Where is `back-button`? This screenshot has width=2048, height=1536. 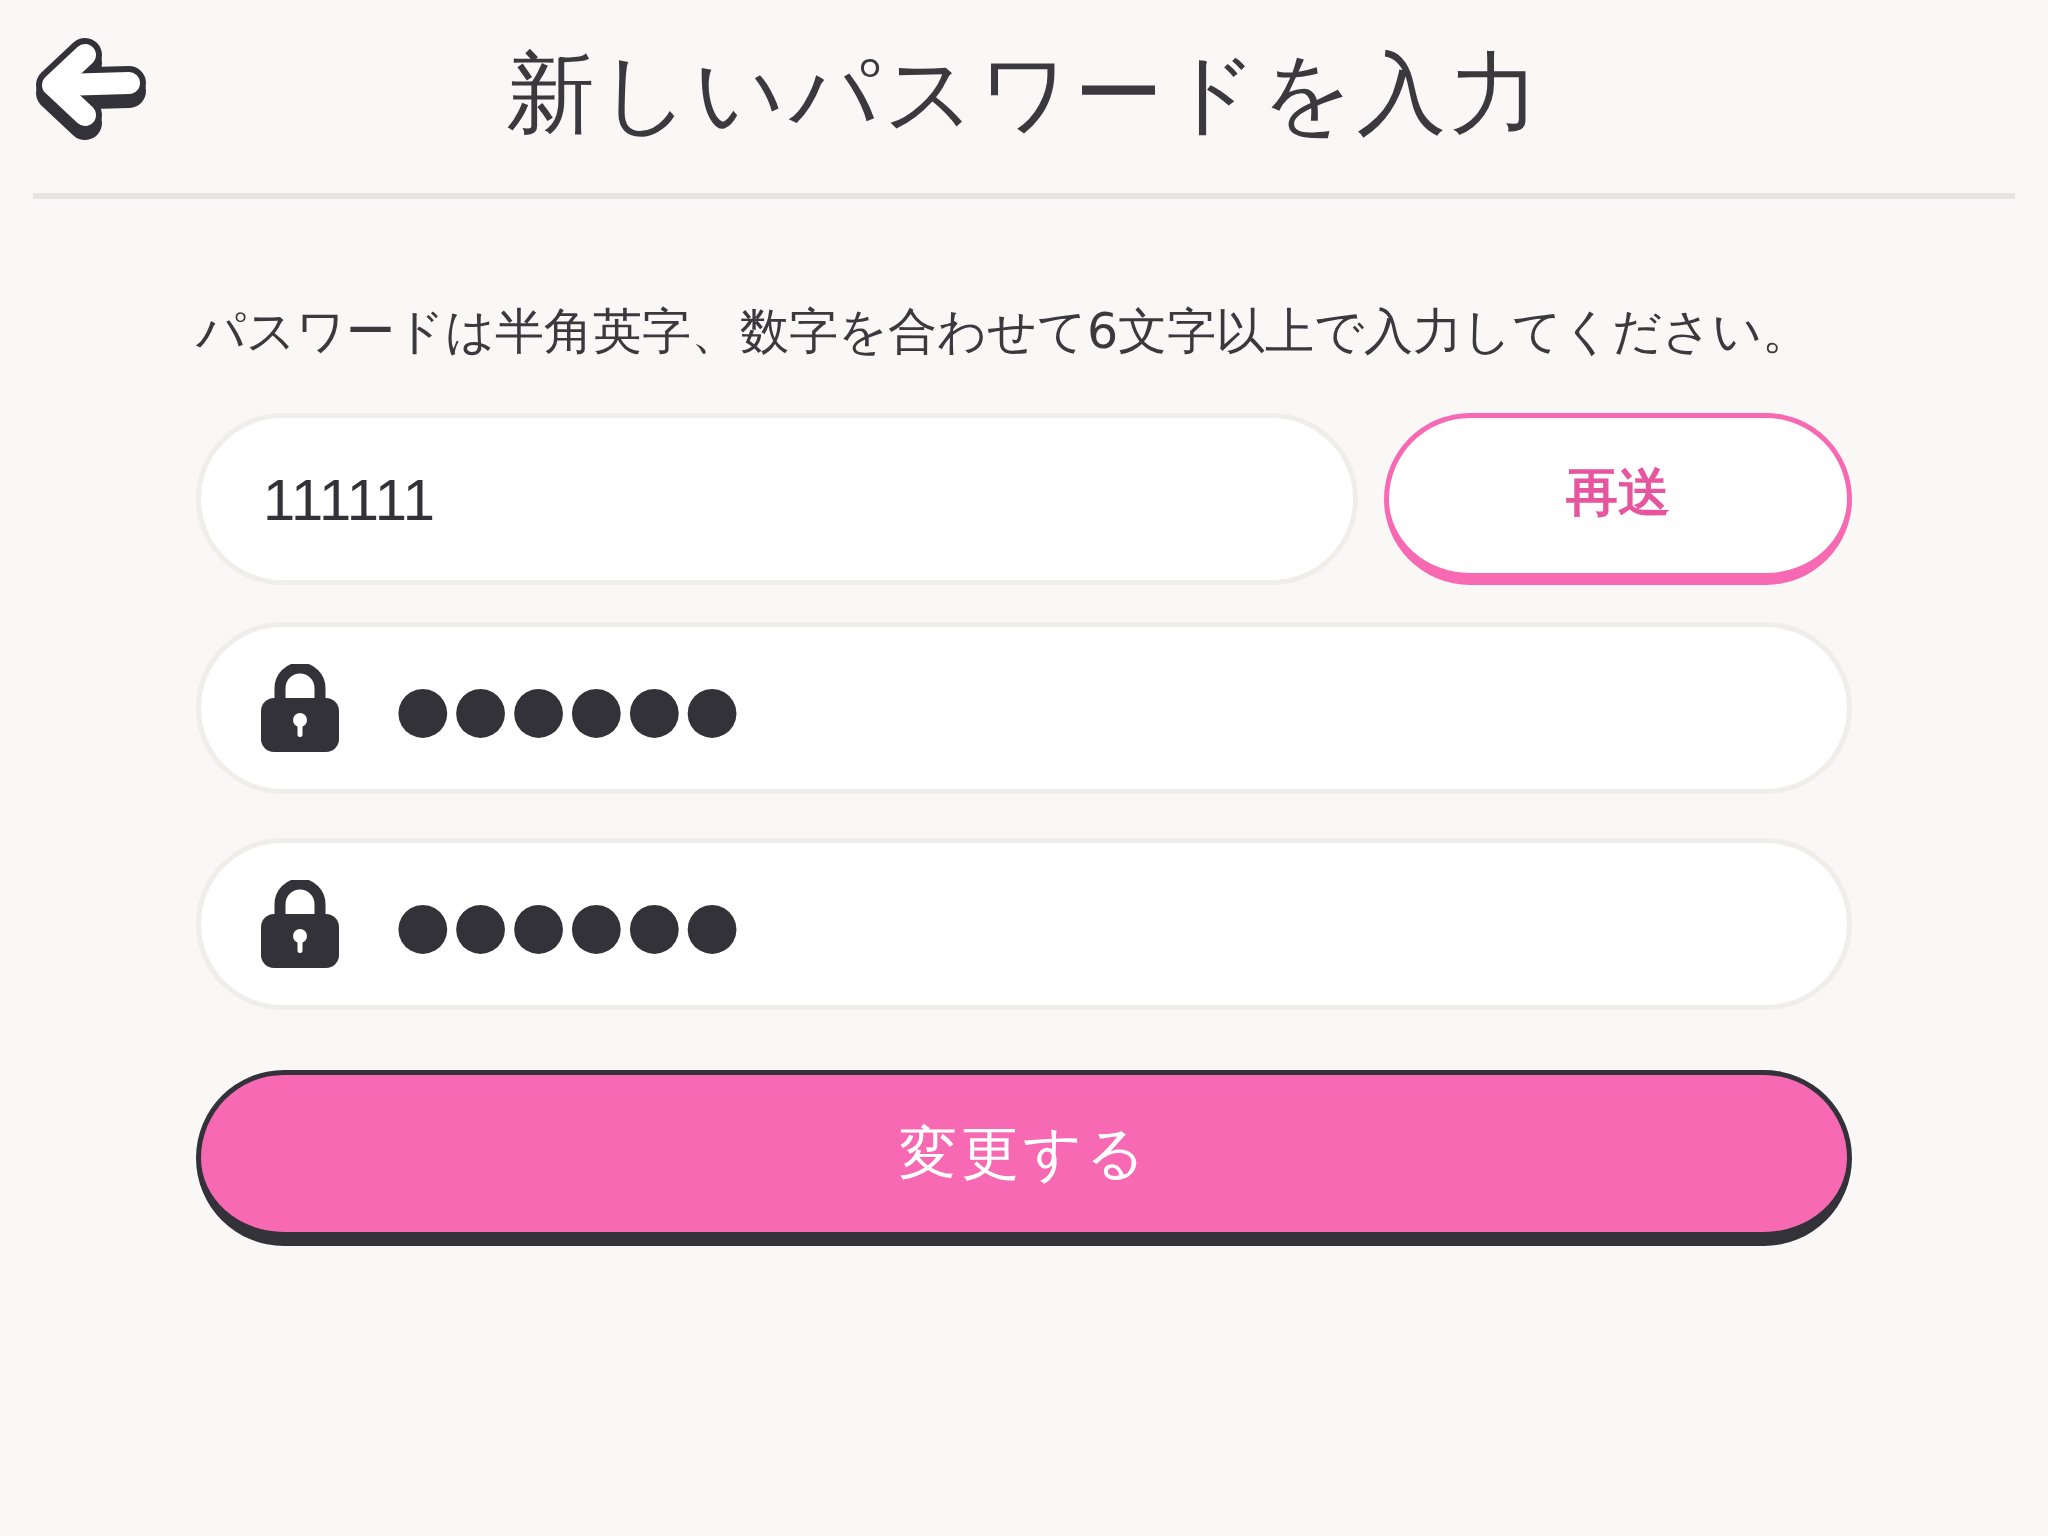
back-button is located at coordinates (90, 87).